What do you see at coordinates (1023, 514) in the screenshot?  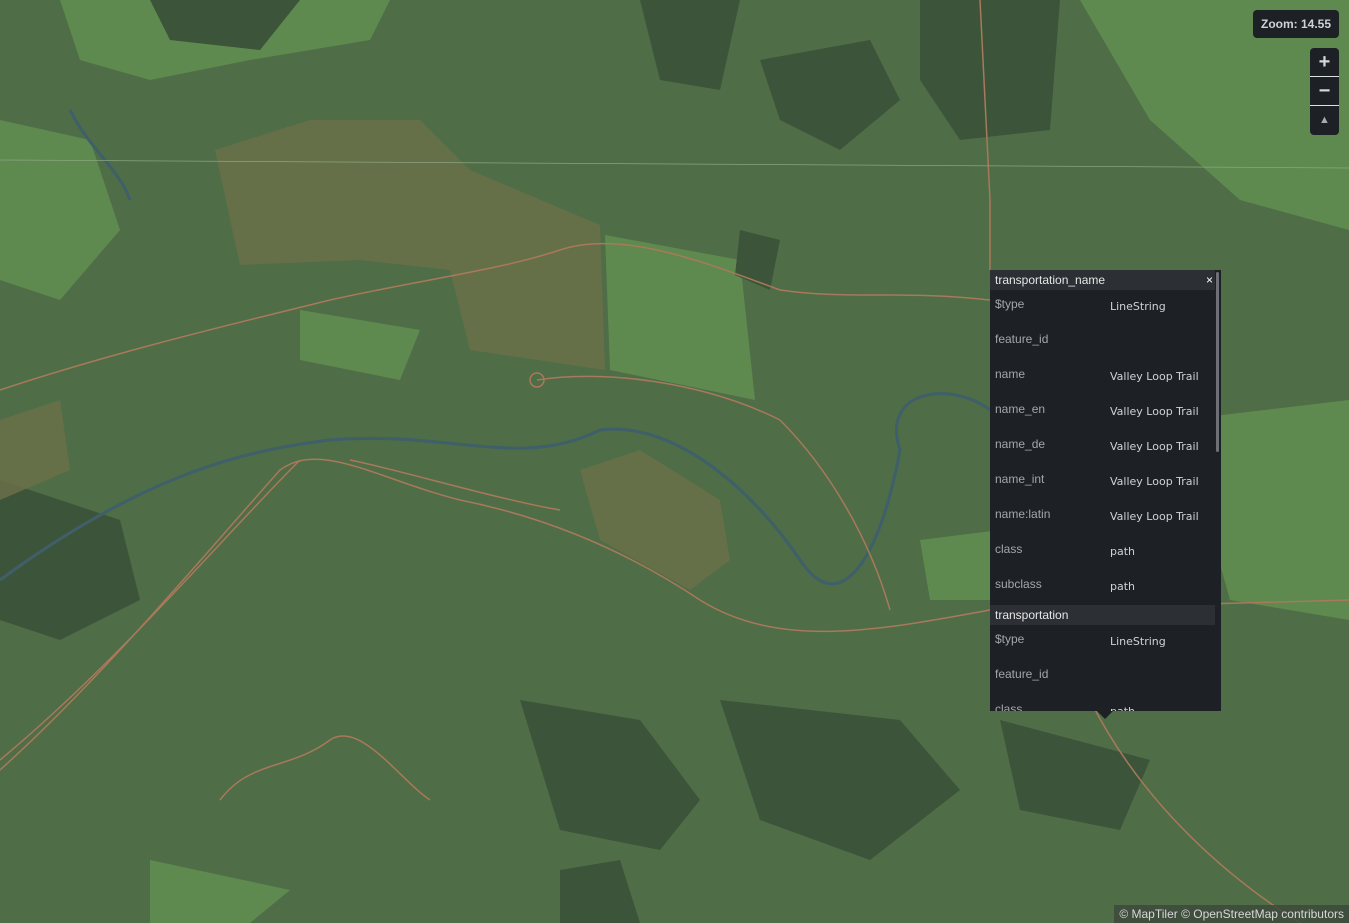 I see `property-key: name:latin` at bounding box center [1023, 514].